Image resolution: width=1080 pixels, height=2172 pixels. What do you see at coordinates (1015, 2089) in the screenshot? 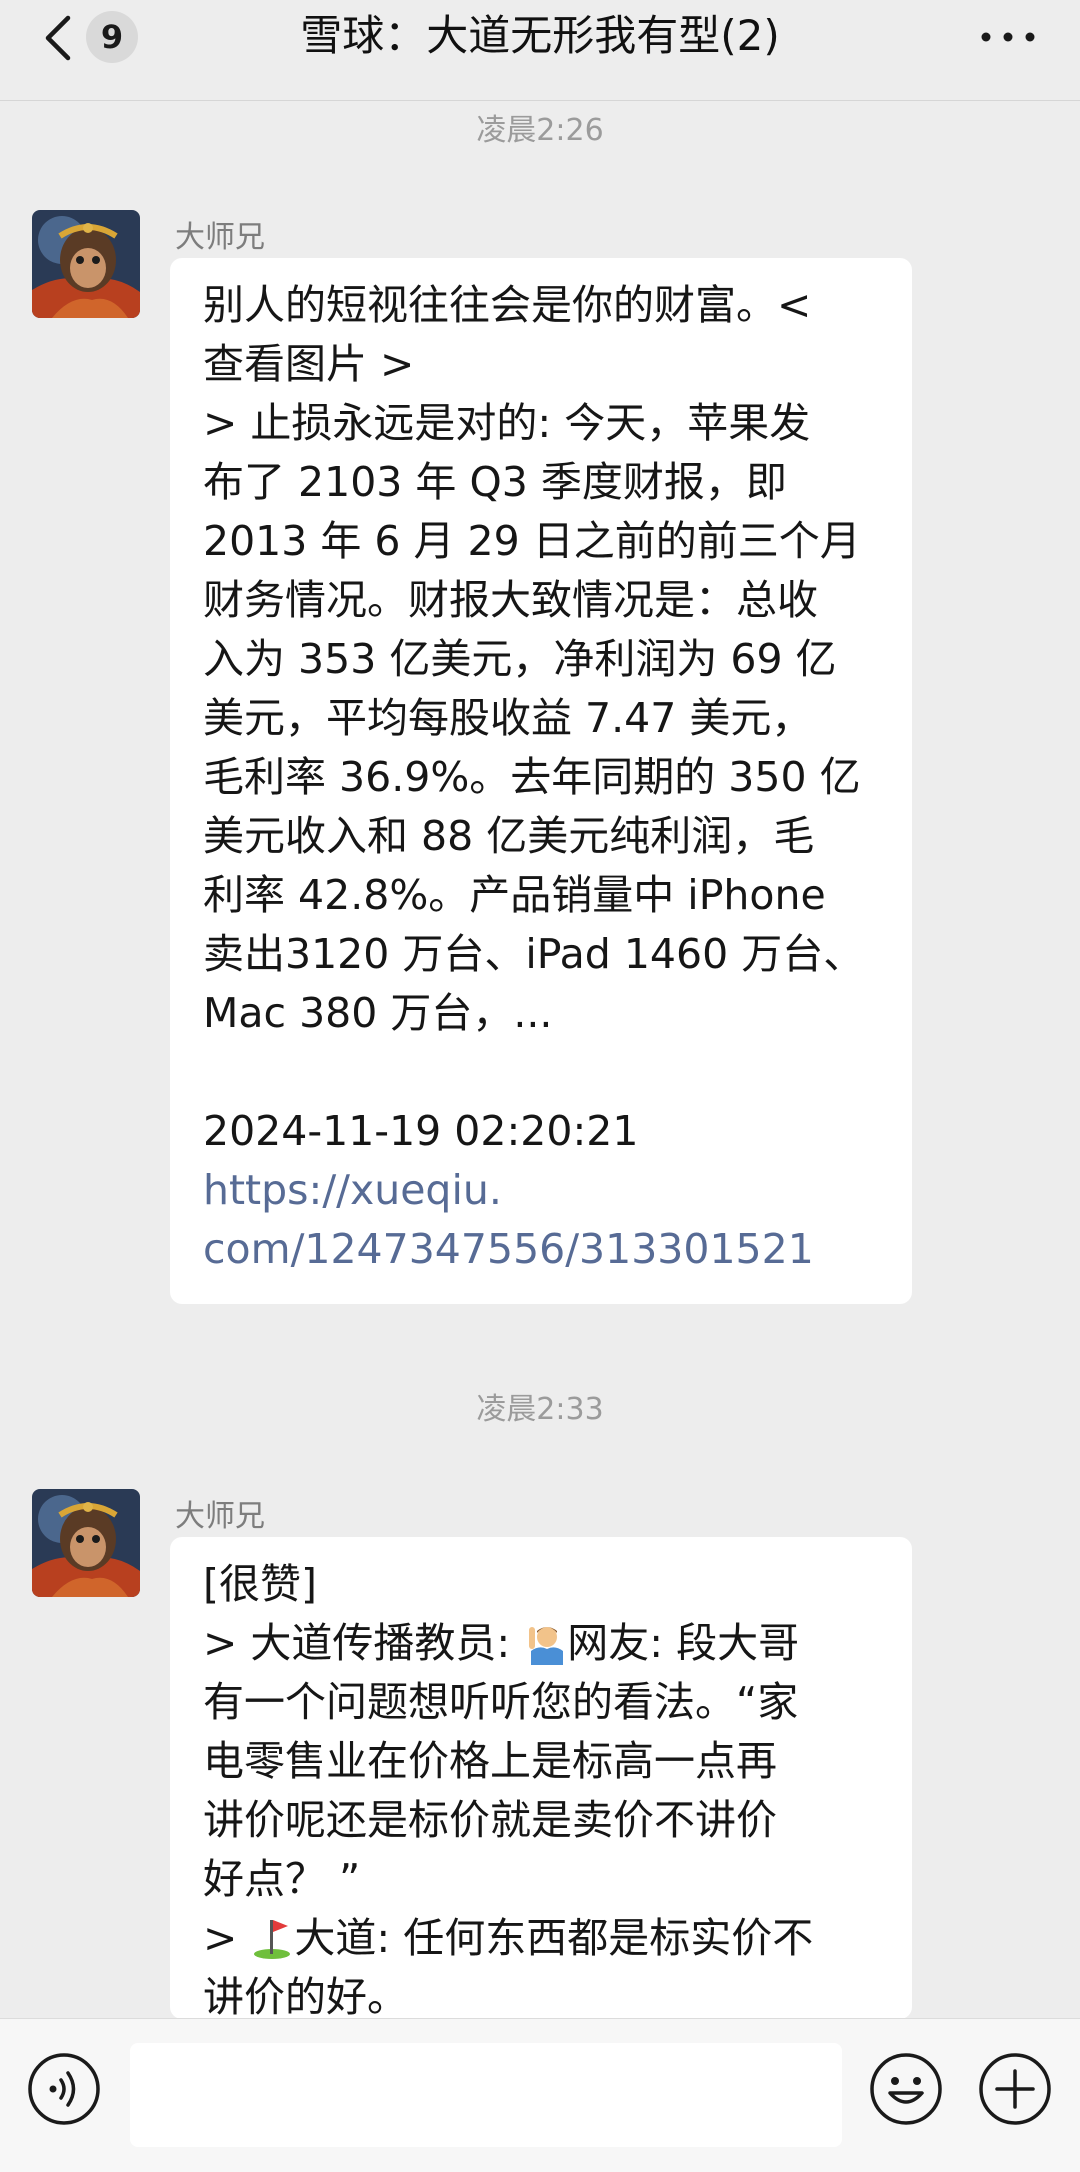
I see `plus-icon` at bounding box center [1015, 2089].